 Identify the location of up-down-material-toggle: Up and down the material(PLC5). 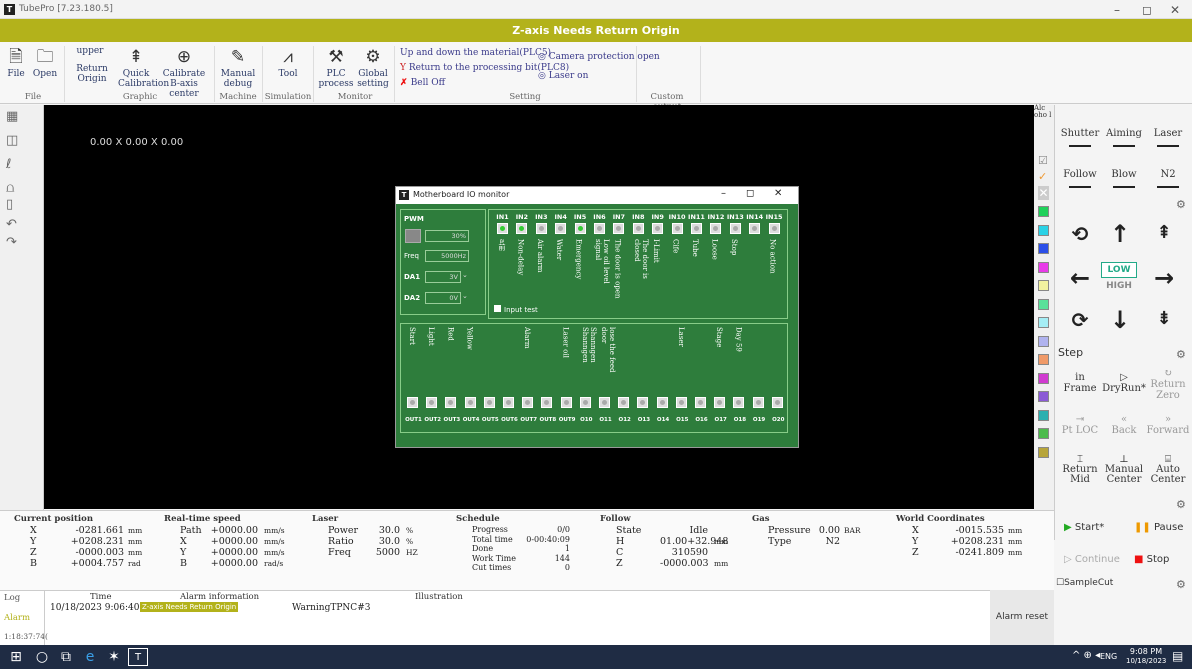
(475, 53).